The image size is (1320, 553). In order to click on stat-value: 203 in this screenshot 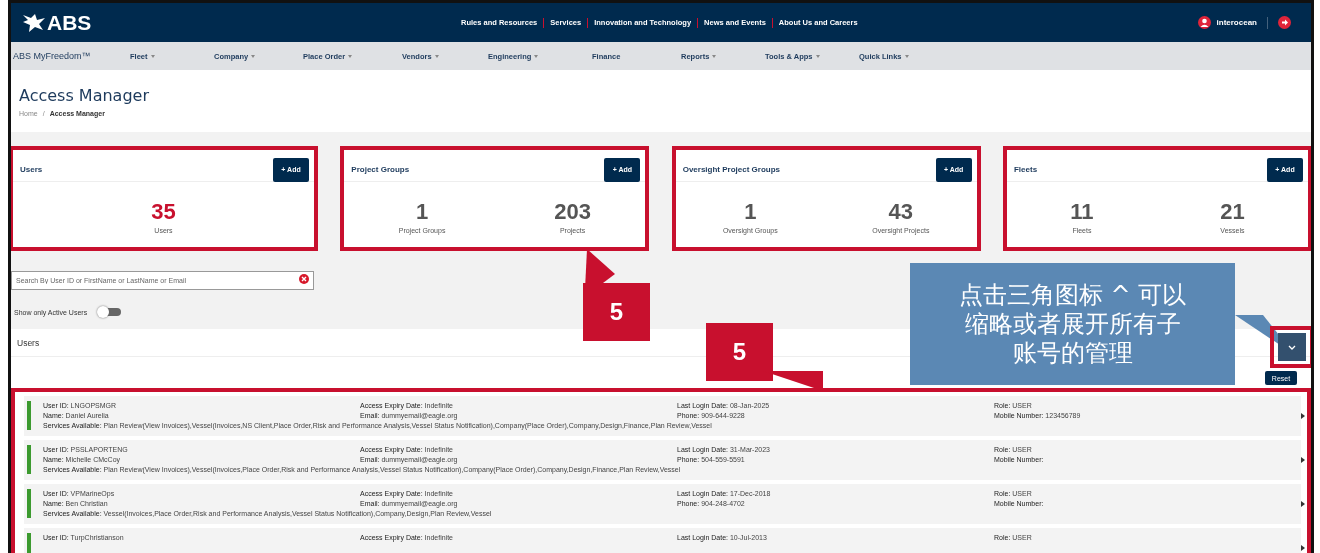, I will do `click(572, 212)`.